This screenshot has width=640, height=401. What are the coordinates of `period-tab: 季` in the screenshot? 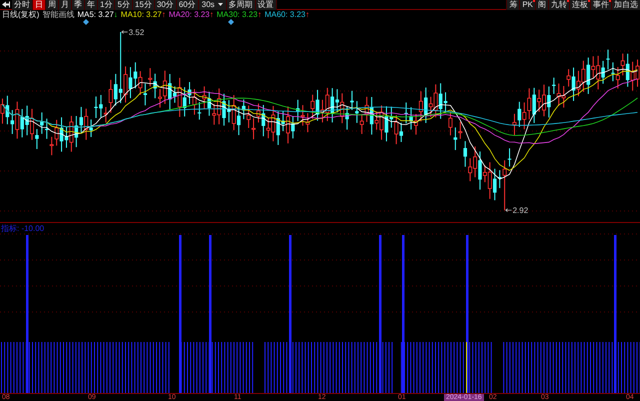 It's located at (78, 5).